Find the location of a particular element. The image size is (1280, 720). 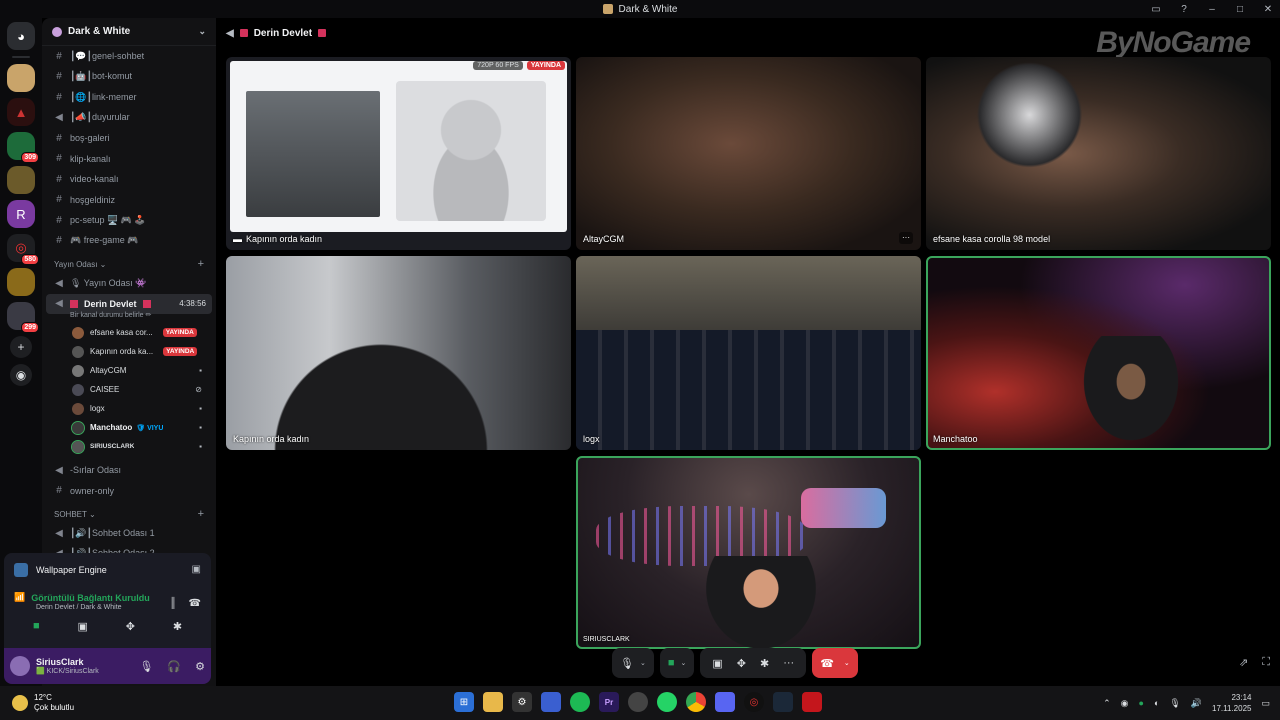

channel-item: # klip-kanalı is located at coordinates (129, 159).